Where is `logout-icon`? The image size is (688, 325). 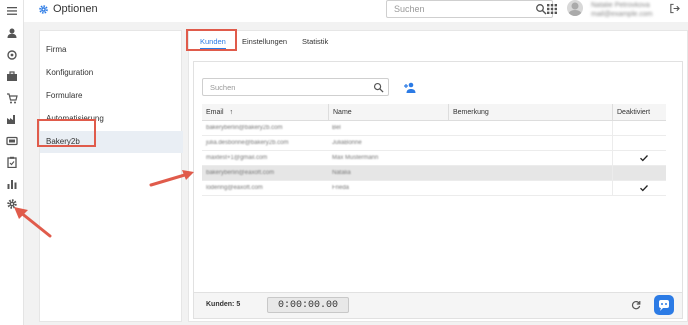
logout-icon is located at coordinates (674, 8).